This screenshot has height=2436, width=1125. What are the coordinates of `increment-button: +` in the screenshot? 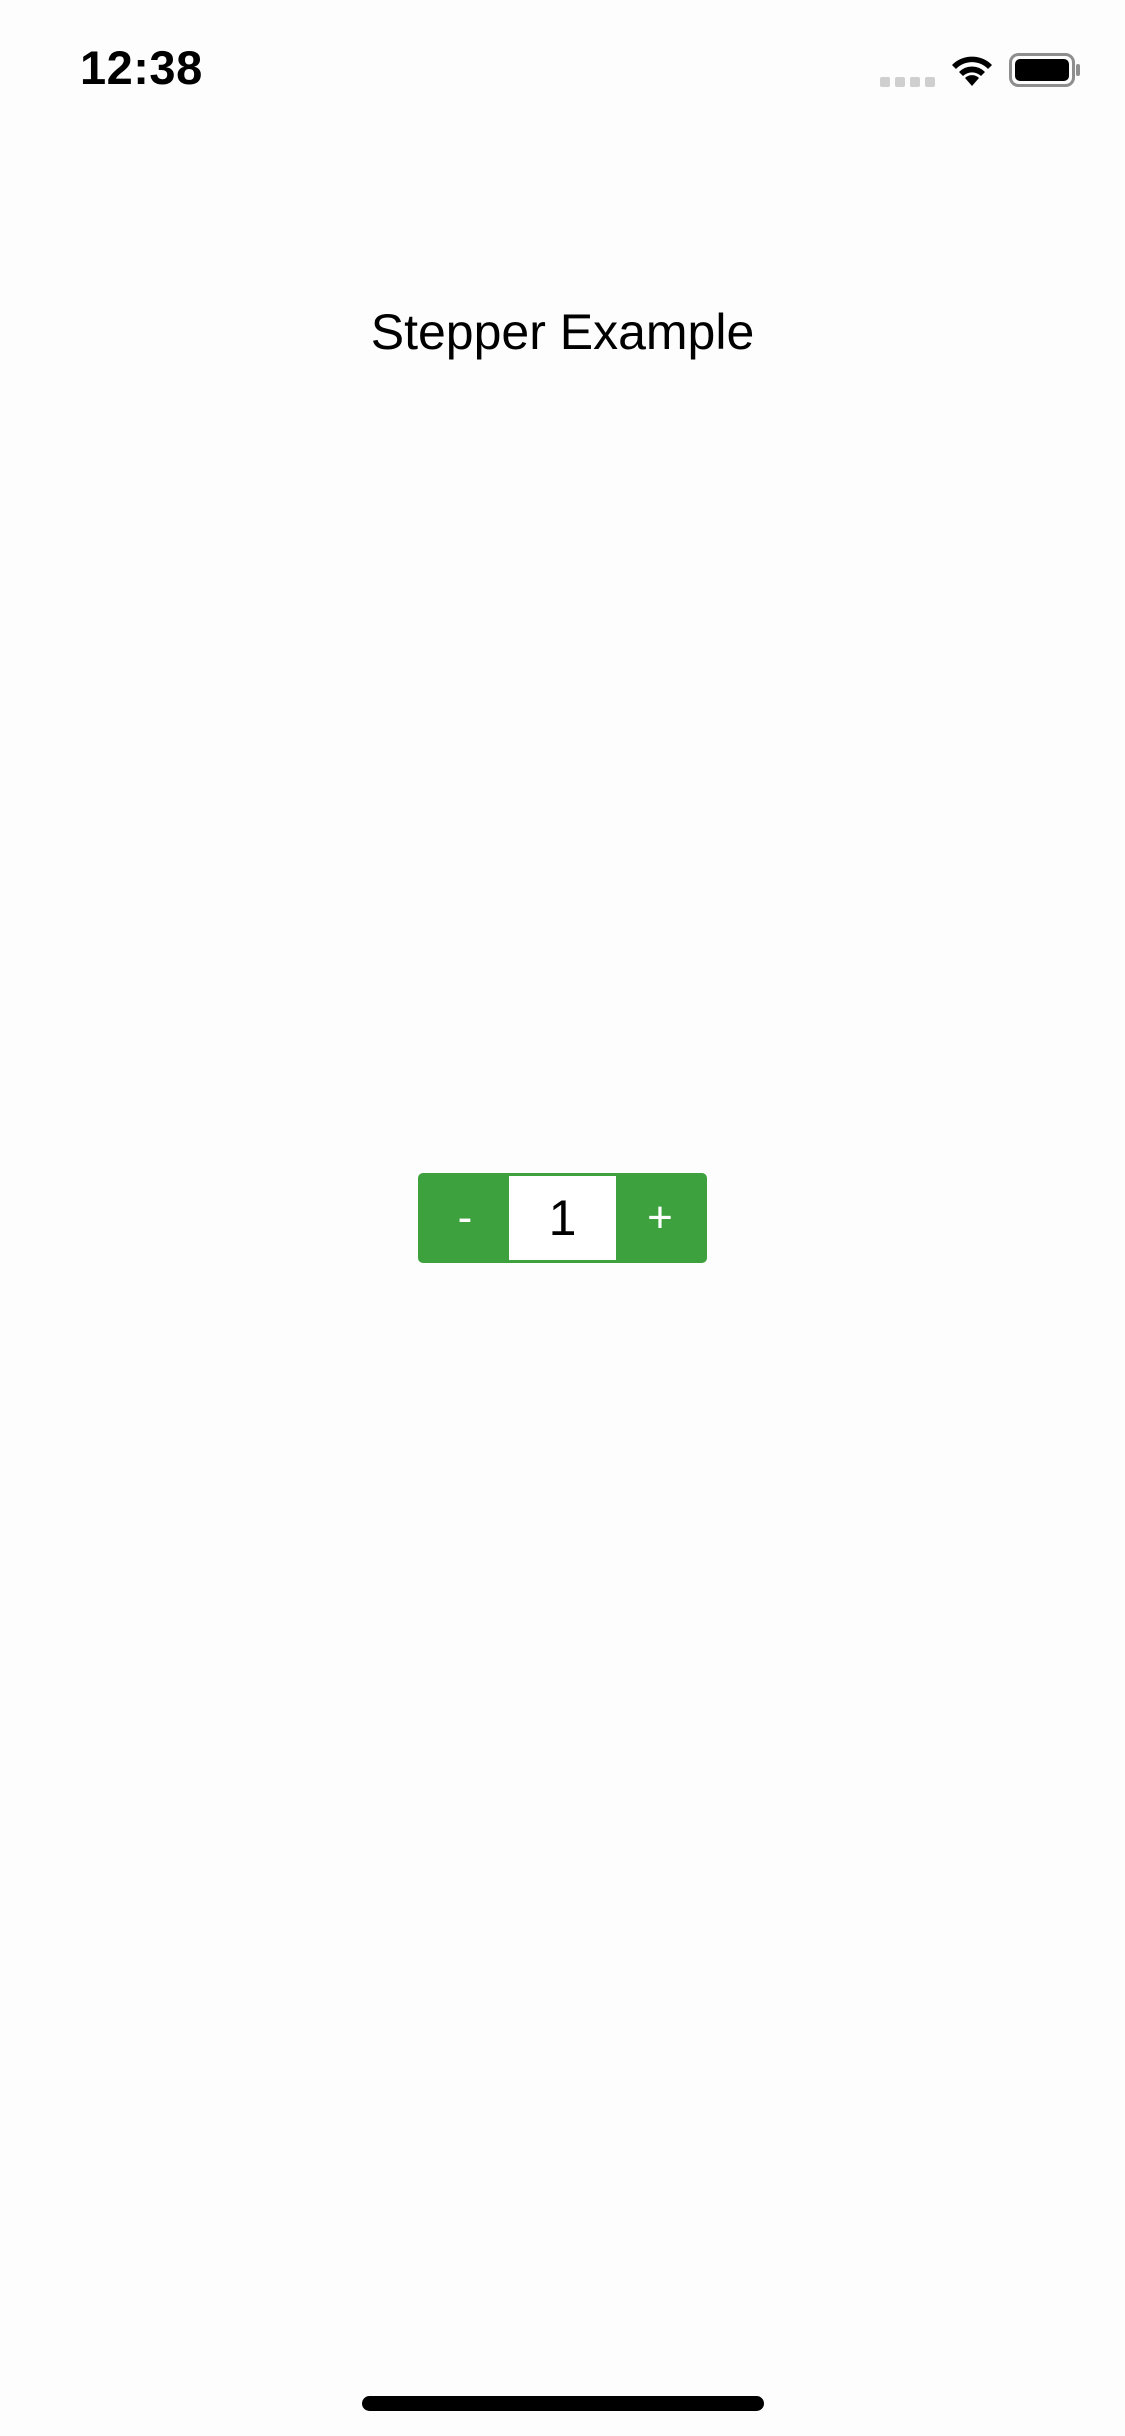 It's located at (660, 1218).